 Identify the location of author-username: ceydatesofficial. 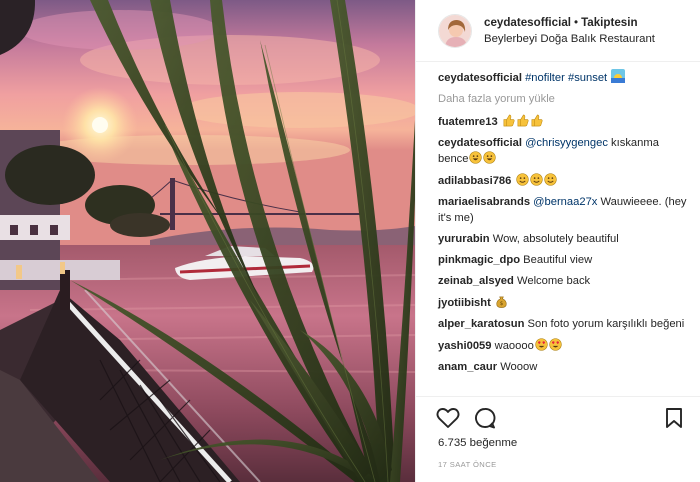
(527, 22).